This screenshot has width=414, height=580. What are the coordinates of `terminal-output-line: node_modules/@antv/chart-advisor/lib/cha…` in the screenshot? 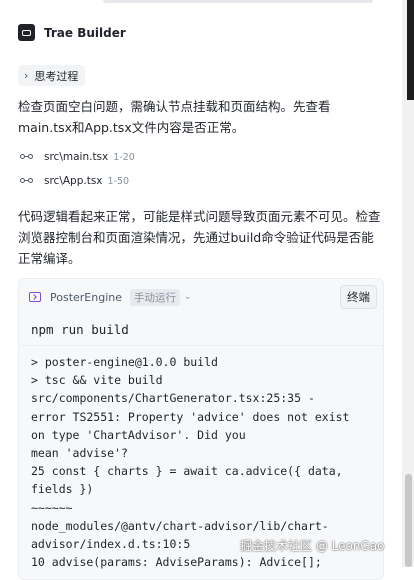 It's located at (180, 525).